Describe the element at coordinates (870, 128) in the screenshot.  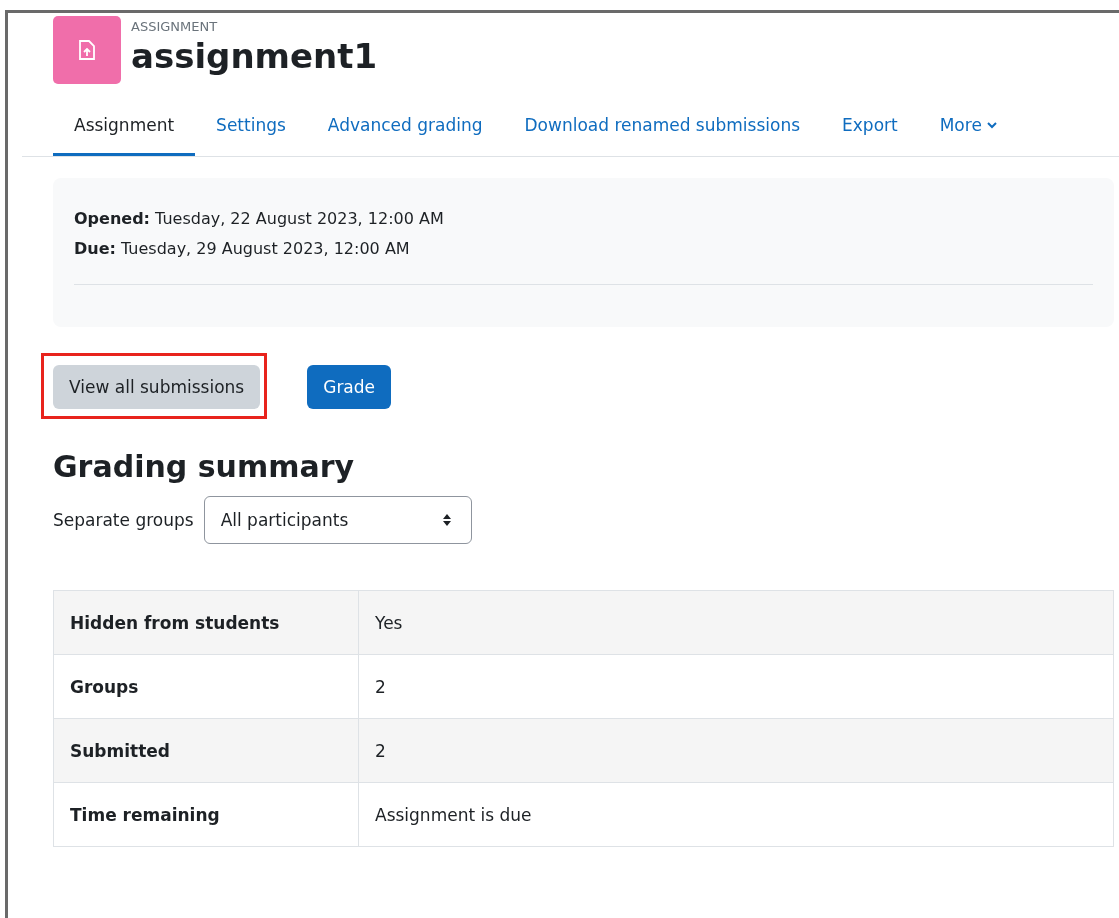
I see `nav-tab: Export` at that location.